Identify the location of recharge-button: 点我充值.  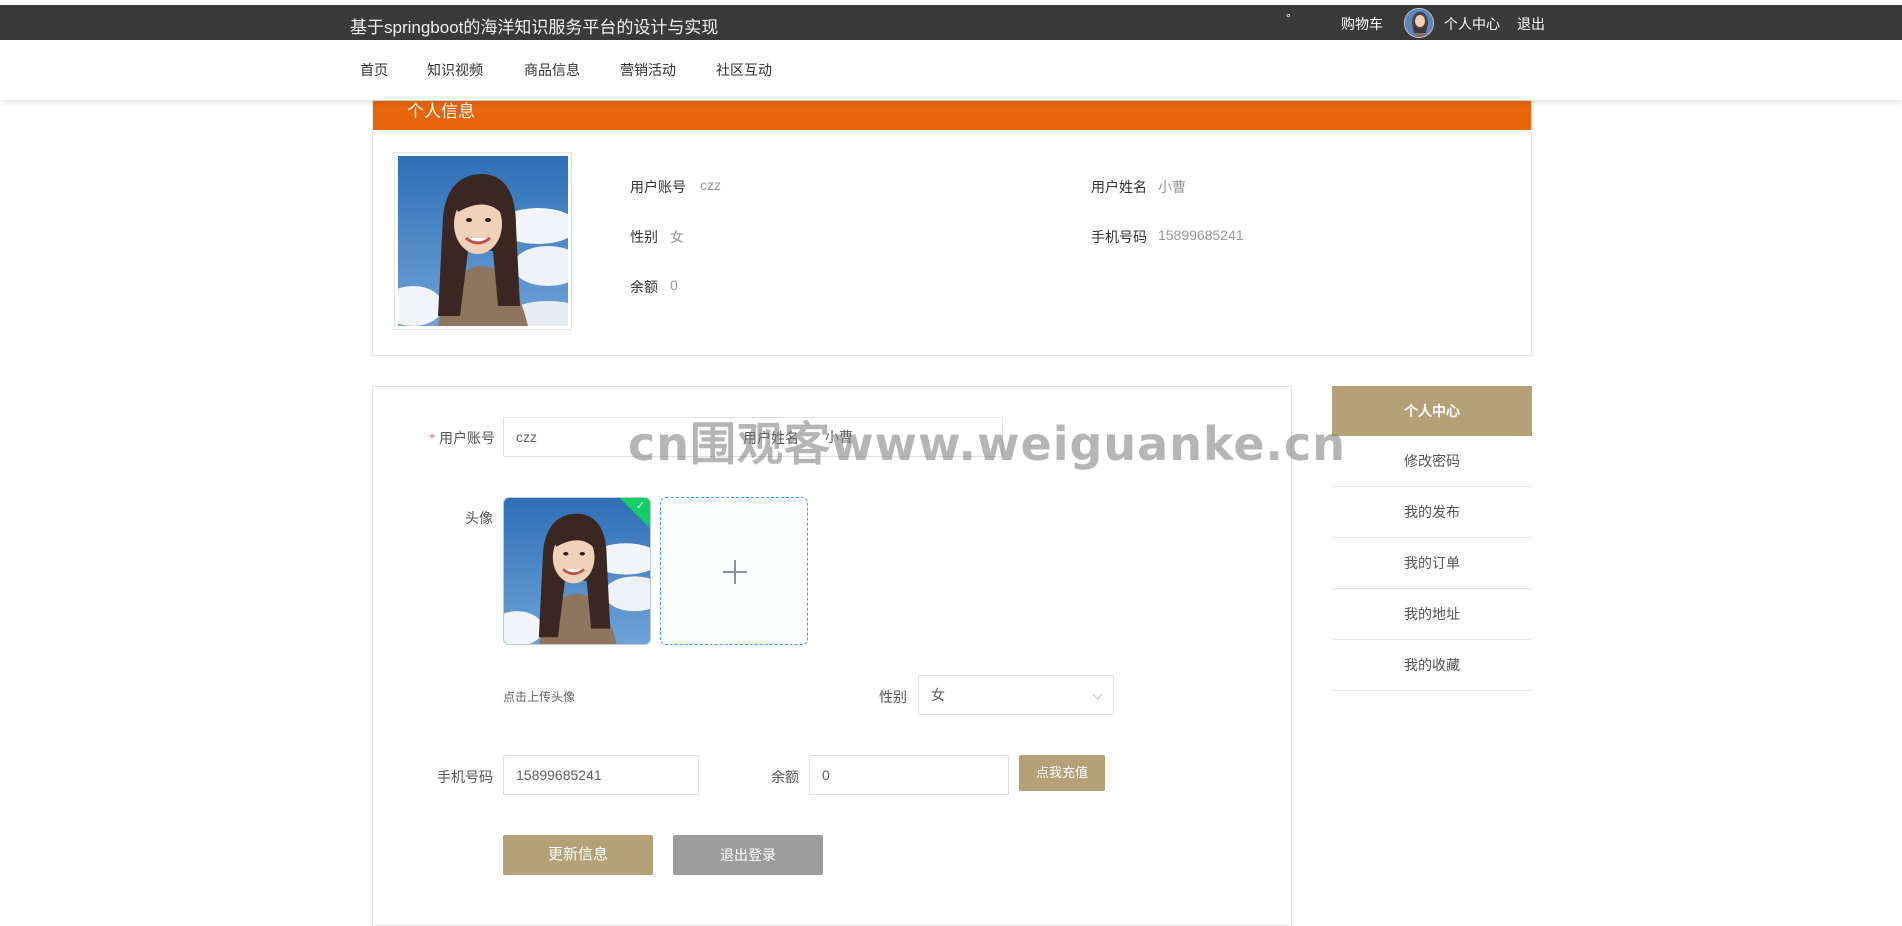
(1062, 773).